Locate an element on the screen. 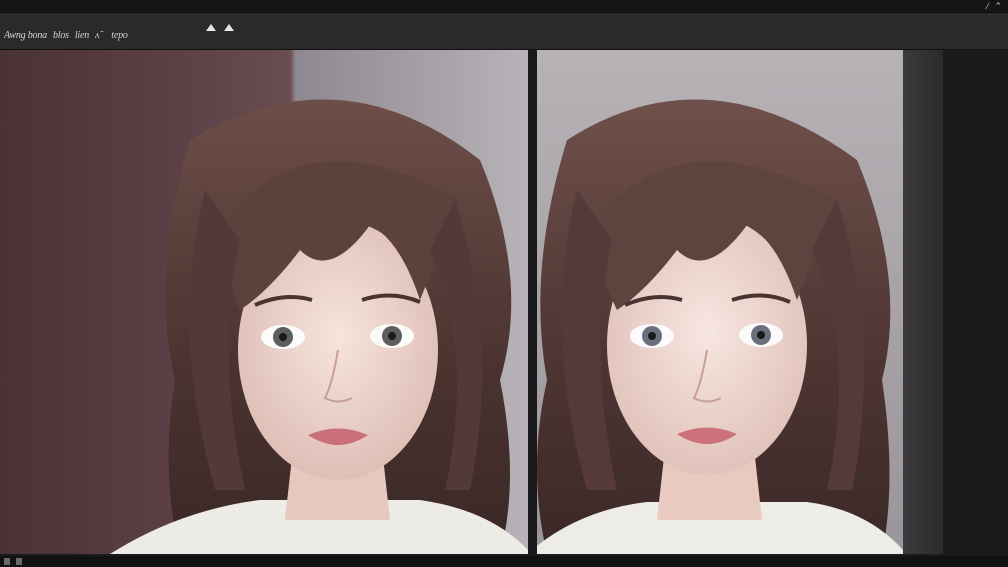  panel-edge is located at coordinates (923, 302).